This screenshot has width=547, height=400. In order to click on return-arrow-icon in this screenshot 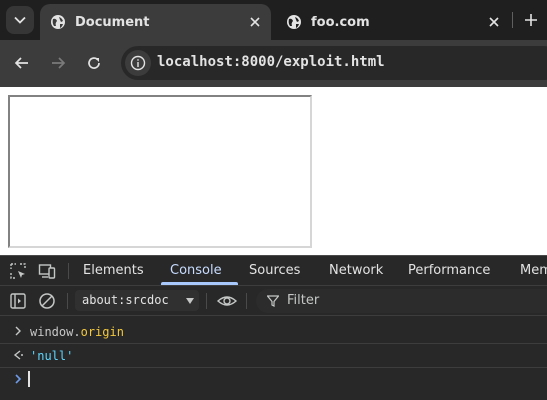, I will do `click(18, 355)`.